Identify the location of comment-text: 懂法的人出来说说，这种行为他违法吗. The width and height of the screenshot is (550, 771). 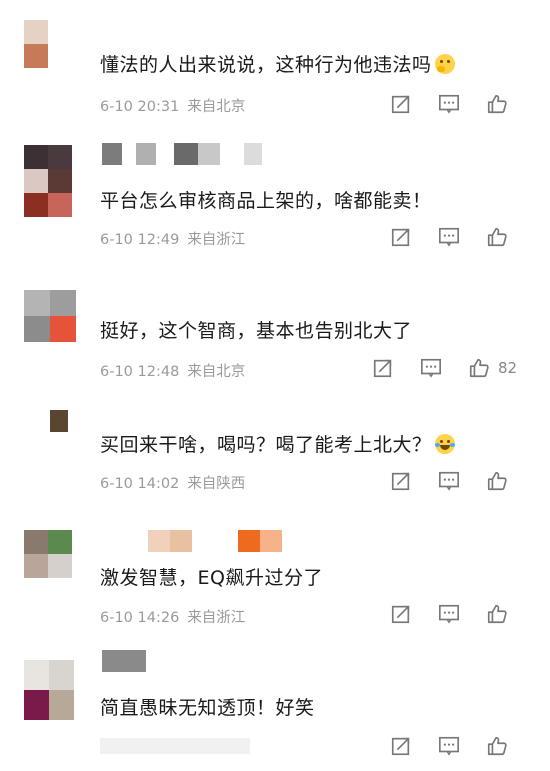
(266, 65).